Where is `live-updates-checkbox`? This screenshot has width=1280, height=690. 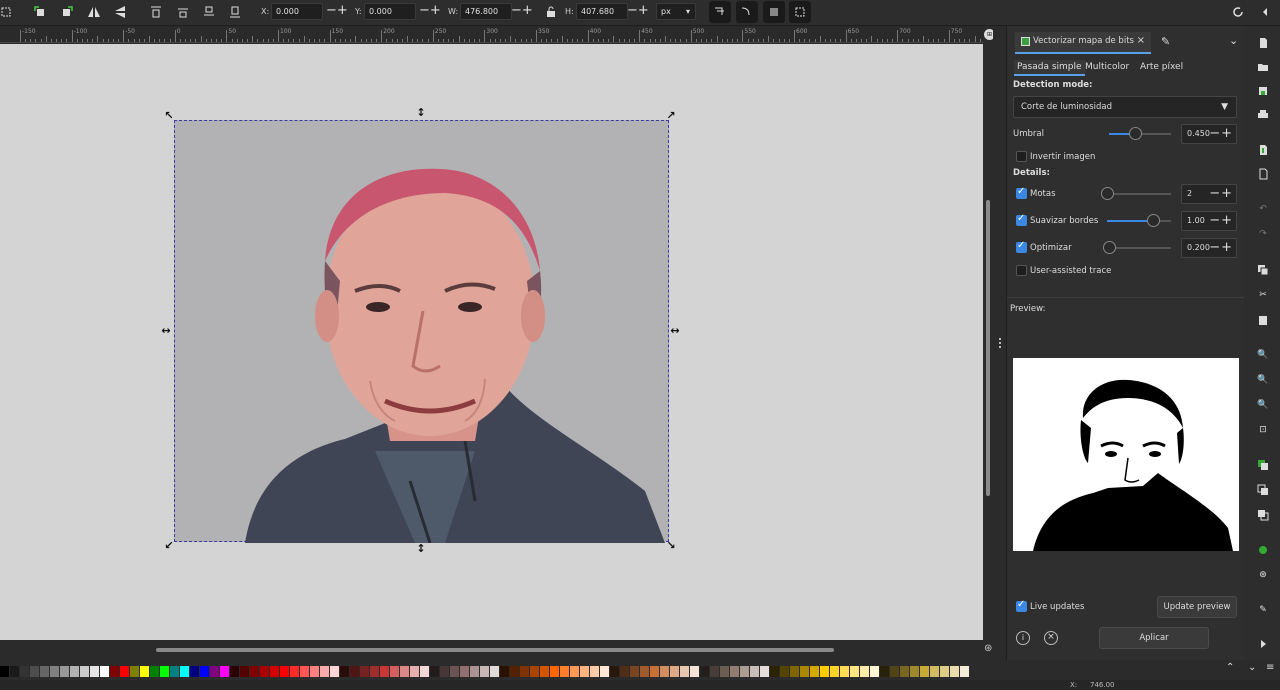
live-updates-checkbox is located at coordinates (1021, 605).